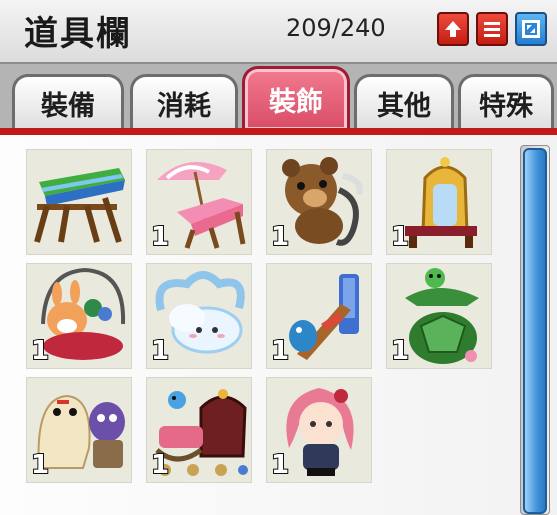 The image size is (557, 515). I want to click on tab-bar: 裝備 消耗 裝飾 其他 特殊, so click(278, 97).